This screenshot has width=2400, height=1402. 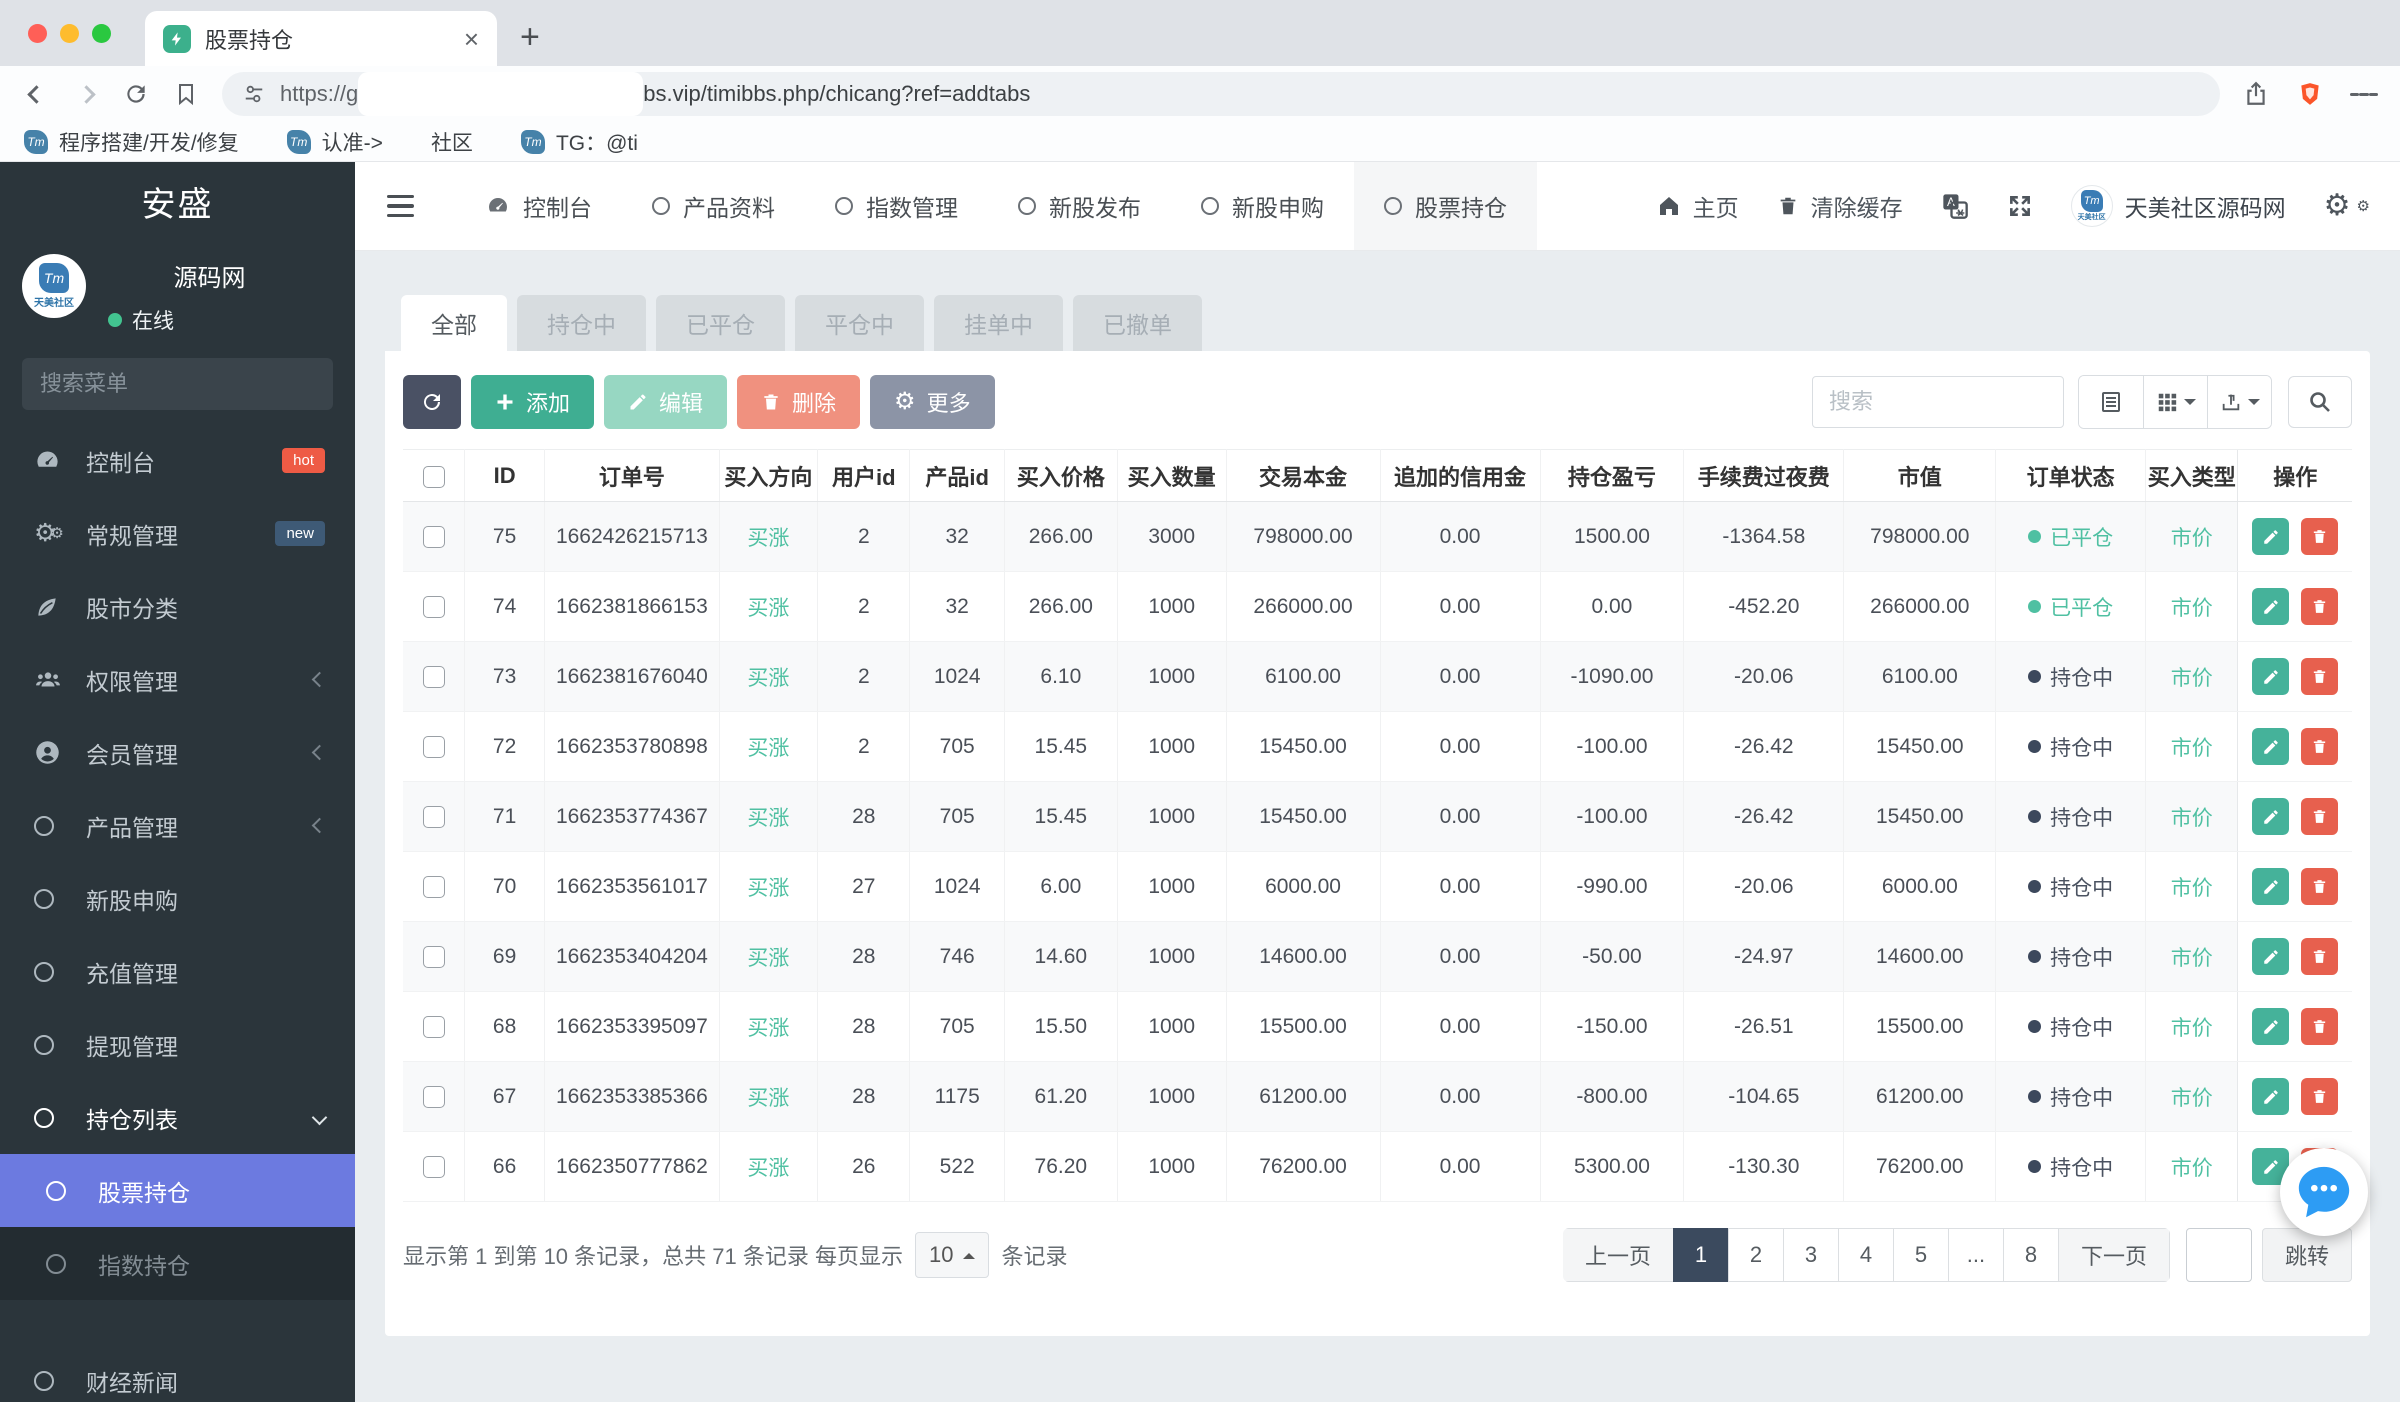 What do you see at coordinates (998, 323) in the screenshot?
I see `filter-tab: 挂单中` at bounding box center [998, 323].